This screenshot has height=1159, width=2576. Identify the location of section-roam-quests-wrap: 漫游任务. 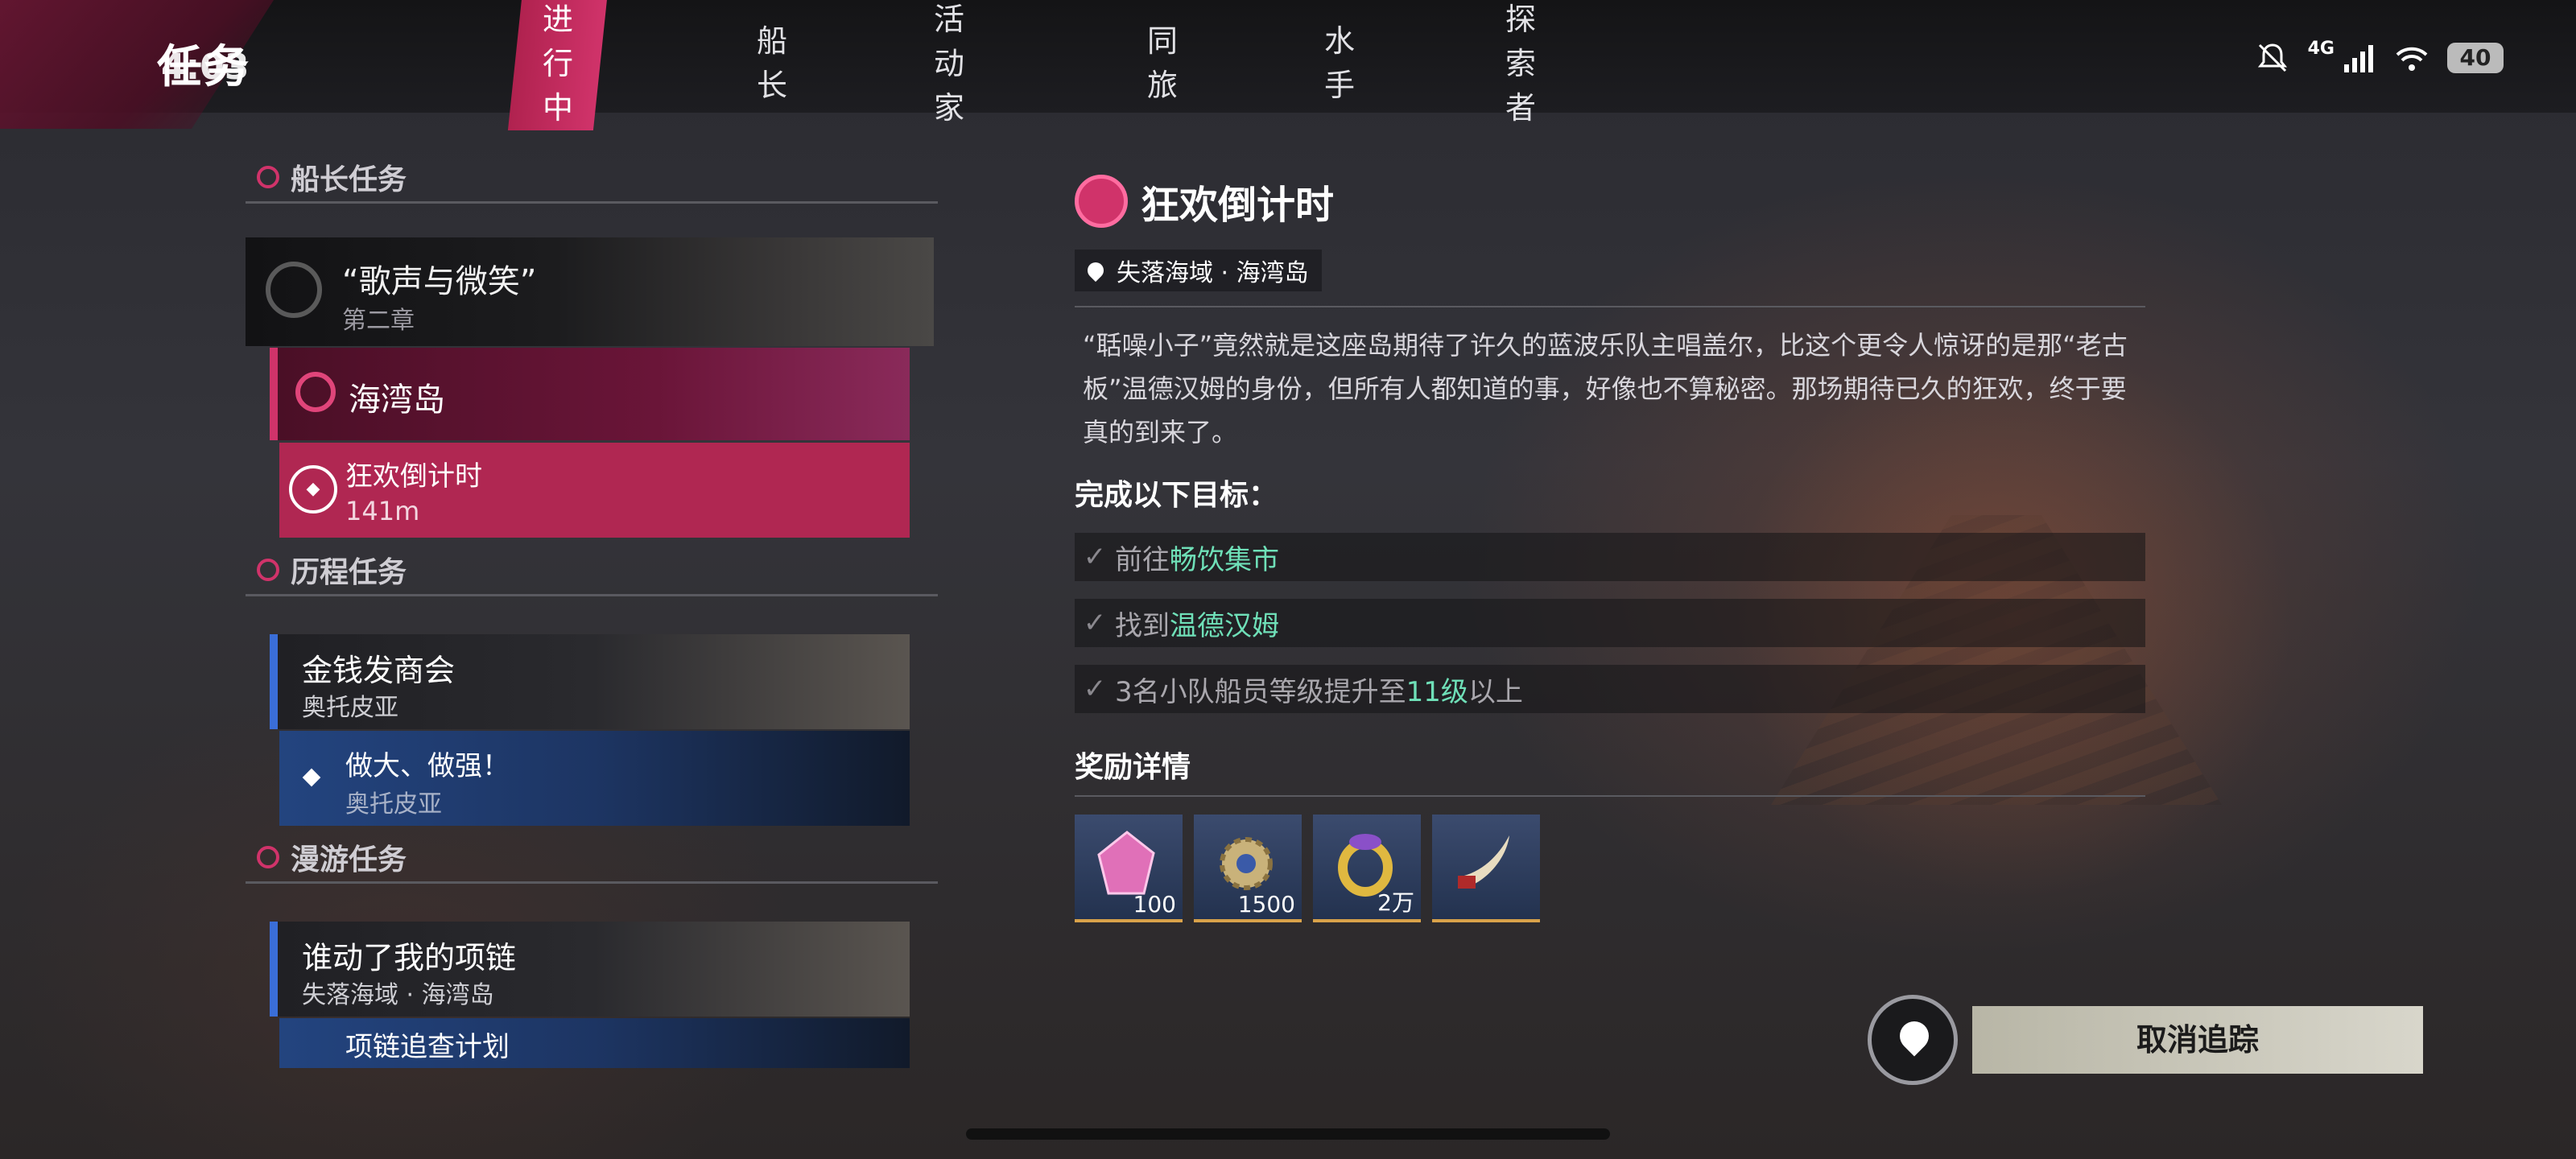
(592, 858).